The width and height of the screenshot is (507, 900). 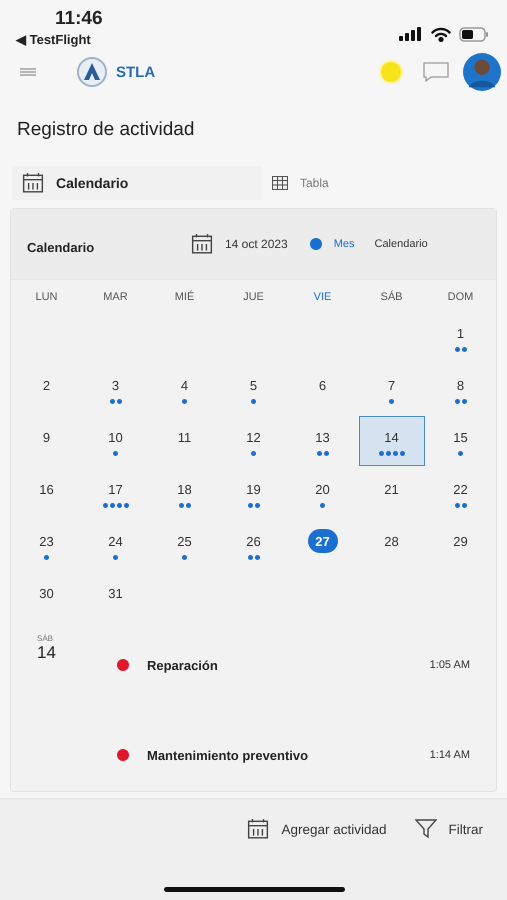 I want to click on event-name: Mantenimiento preventivo, so click(x=288, y=755).